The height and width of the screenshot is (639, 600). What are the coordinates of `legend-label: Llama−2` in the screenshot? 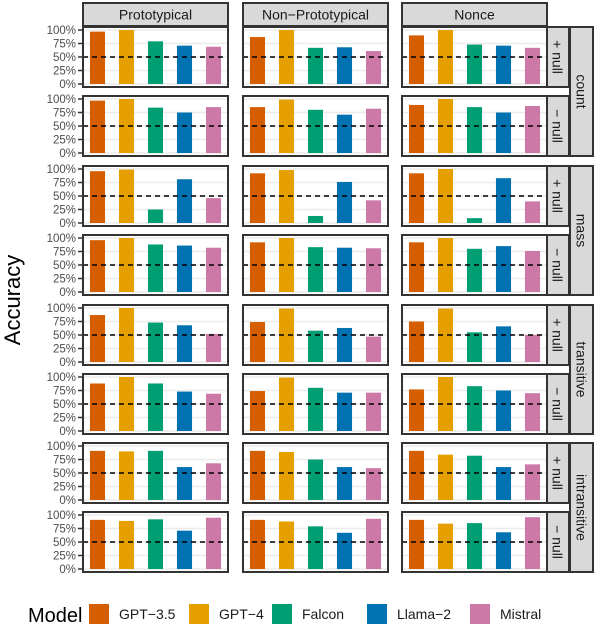 It's located at (424, 614).